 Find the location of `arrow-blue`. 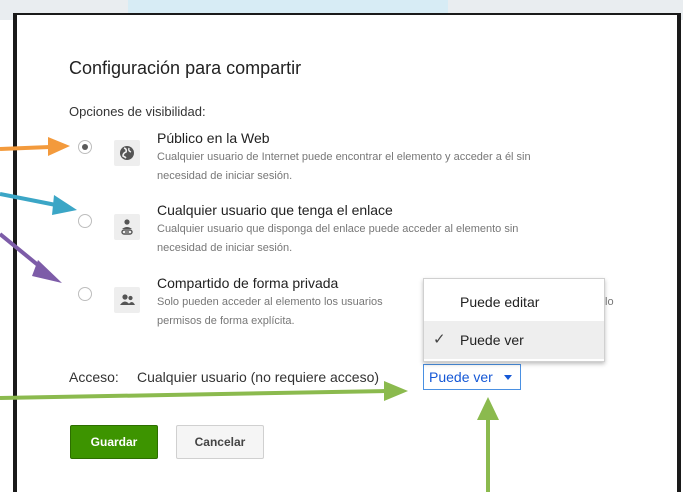

arrow-blue is located at coordinates (38, 203).